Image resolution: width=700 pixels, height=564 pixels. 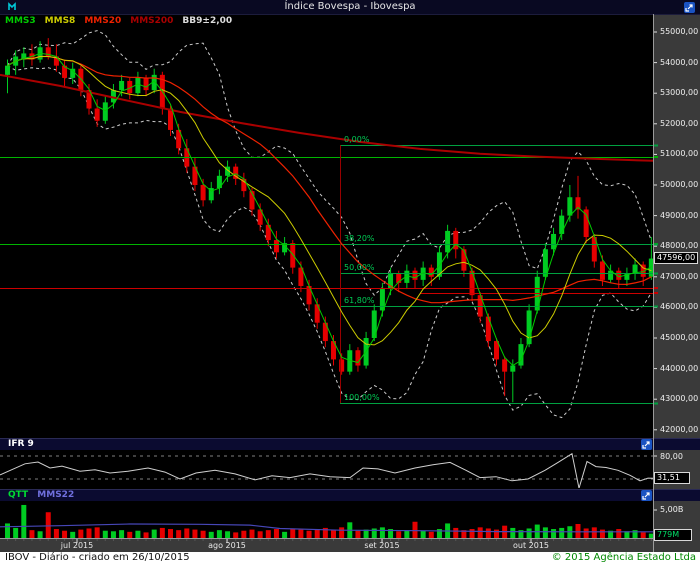 I want to click on qtt-panel-title: QTT, so click(x=18, y=495).